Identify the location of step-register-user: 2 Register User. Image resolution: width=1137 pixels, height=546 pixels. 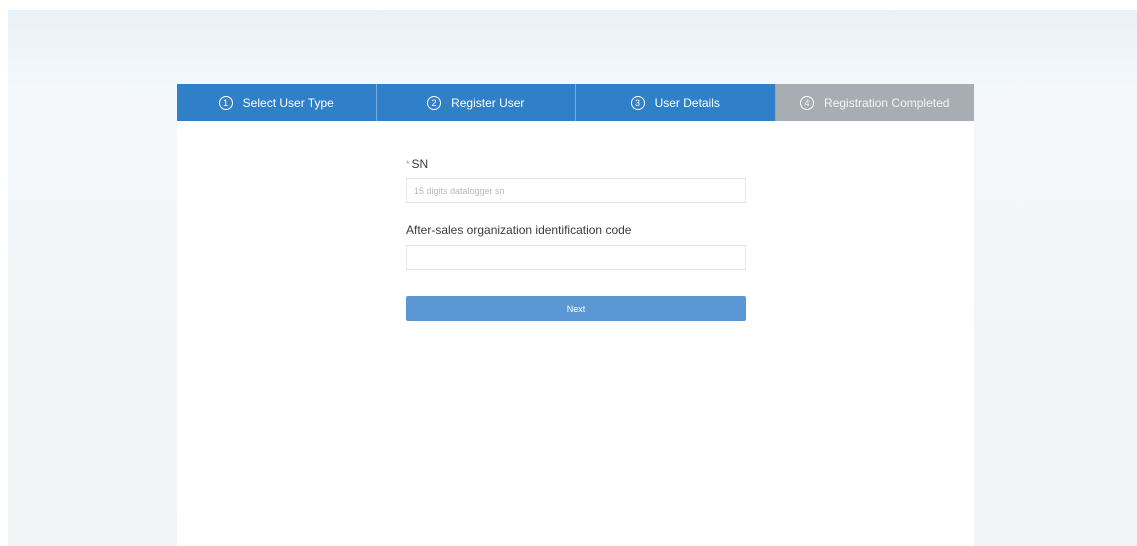
(476, 102).